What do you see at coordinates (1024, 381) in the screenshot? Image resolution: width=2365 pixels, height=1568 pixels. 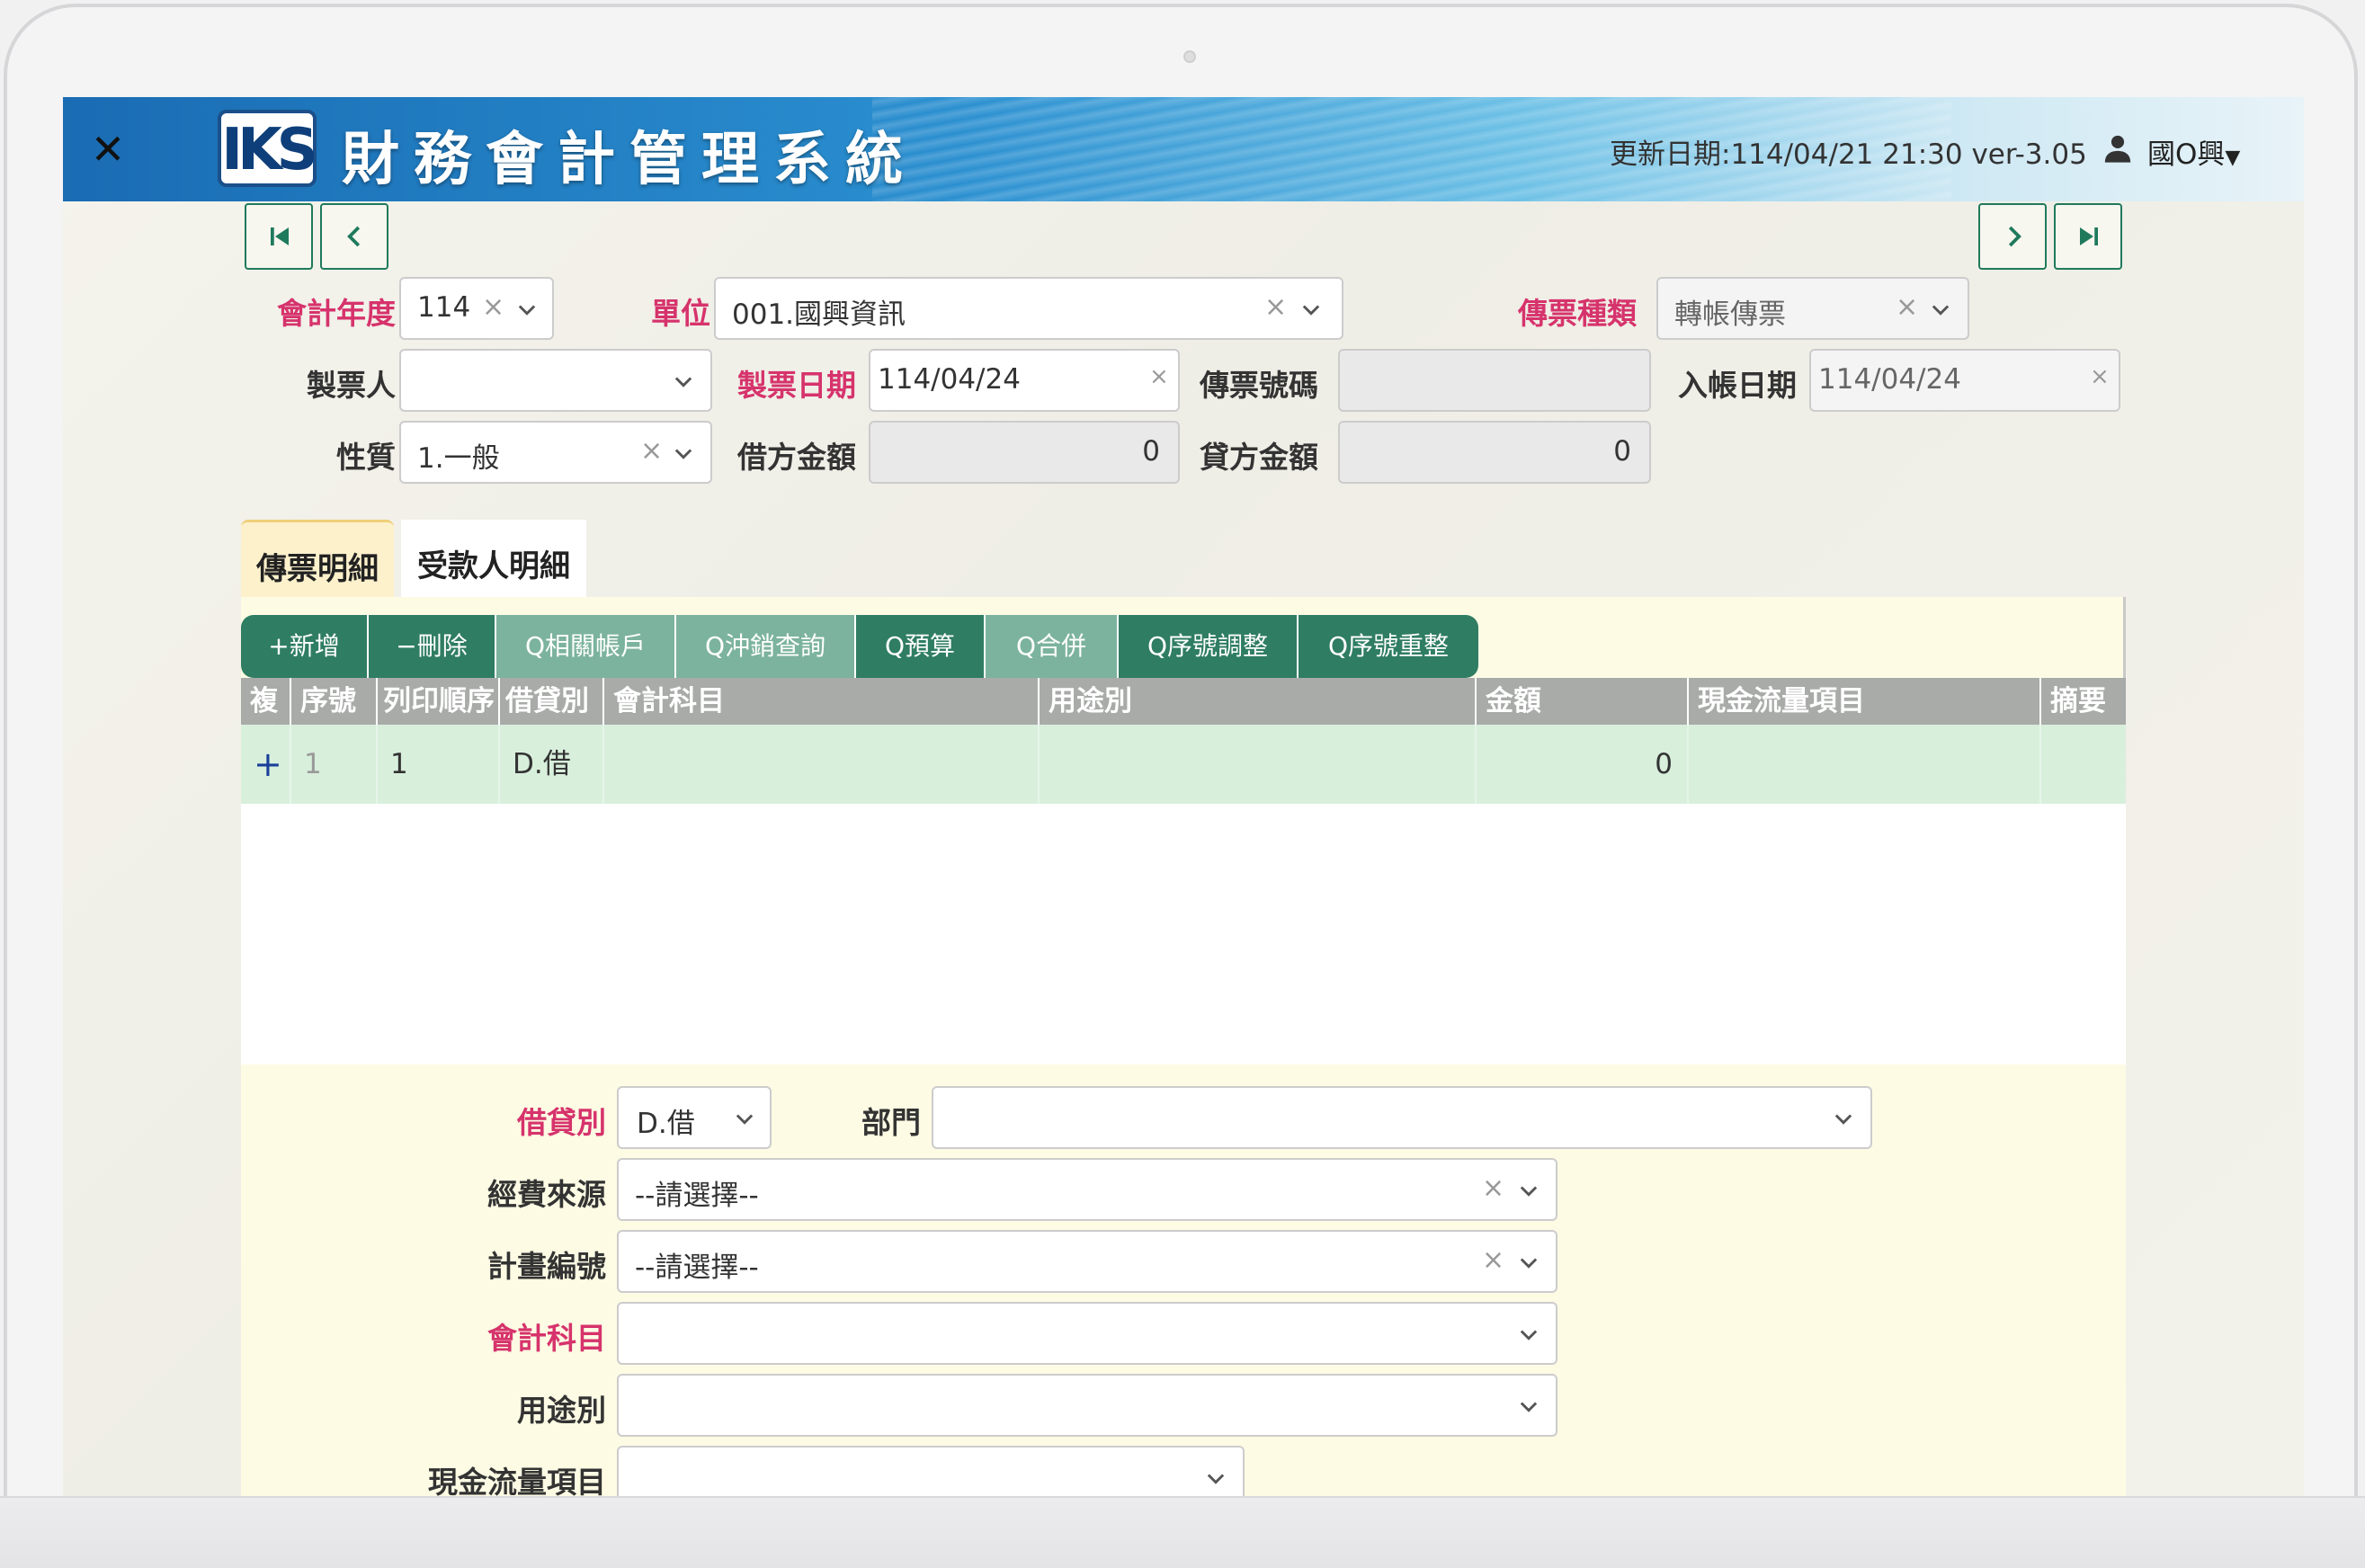 I see `voucher-date-input: 114/04/24 ×` at bounding box center [1024, 381].